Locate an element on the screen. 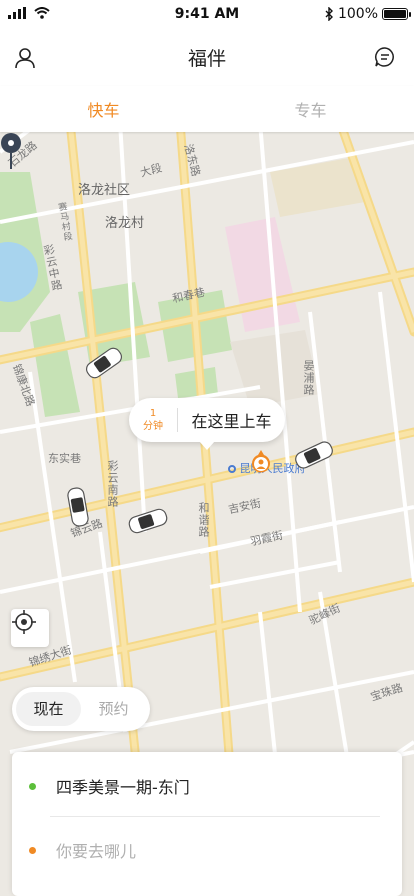  map-label: 和谐路 is located at coordinates (203, 520).